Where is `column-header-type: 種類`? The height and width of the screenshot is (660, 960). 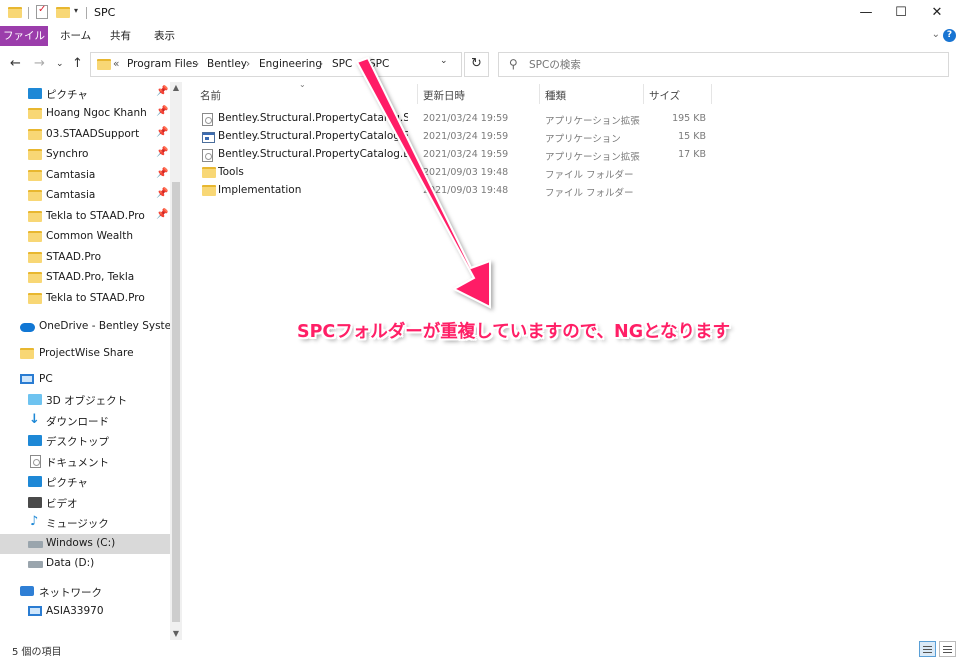 column-header-type: 種類 is located at coordinates (591, 94).